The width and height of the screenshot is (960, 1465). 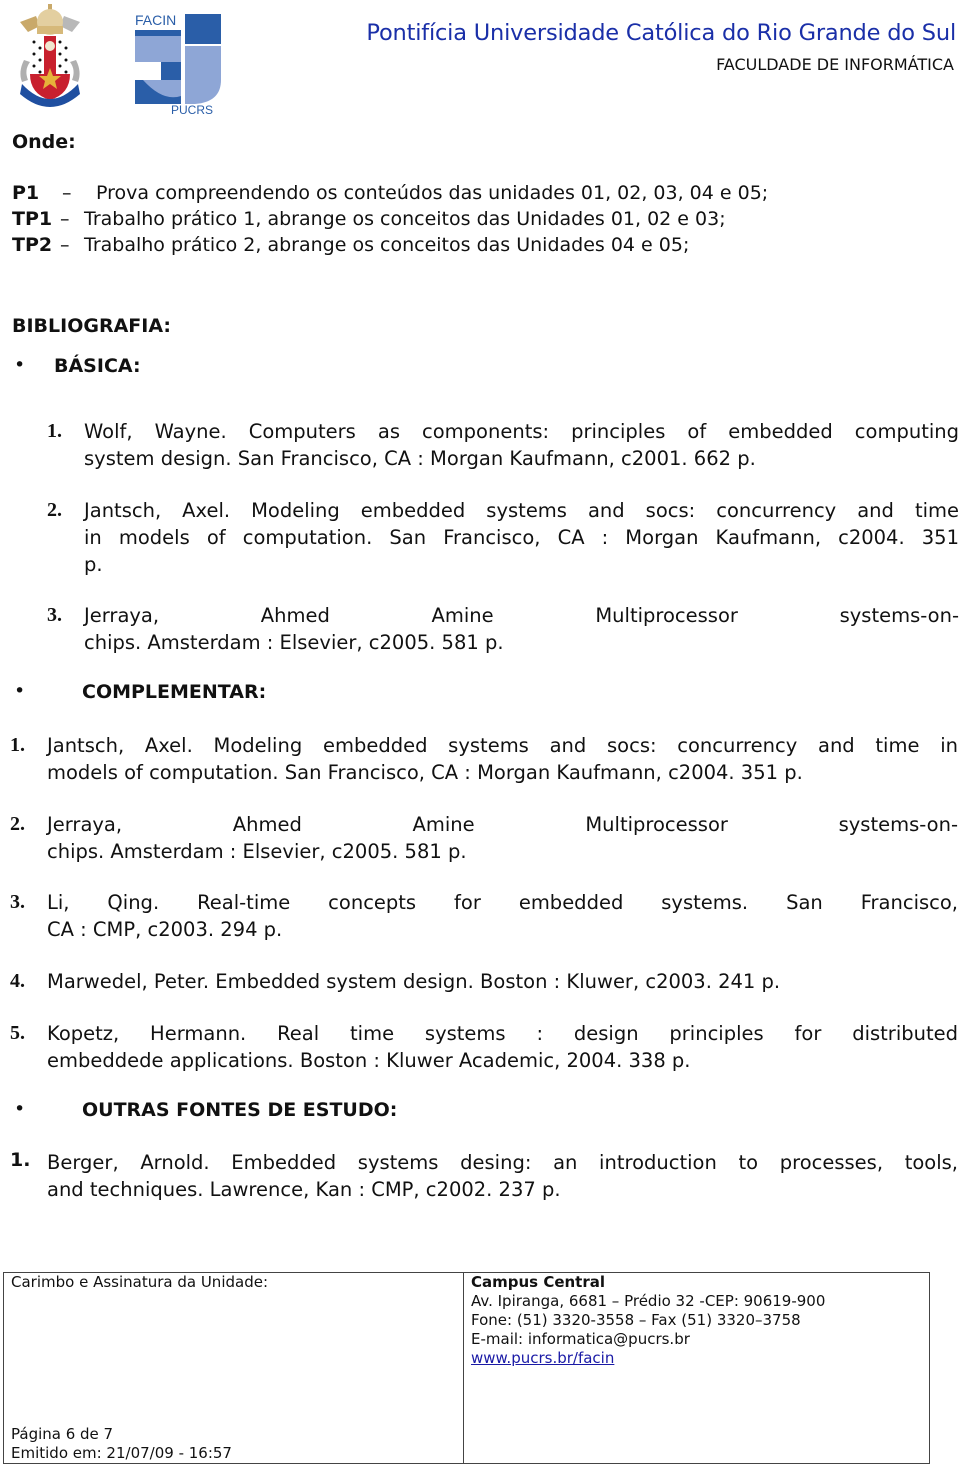 What do you see at coordinates (542, 1359) in the screenshot?
I see `website-link: www.pucrs.br/facin` at bounding box center [542, 1359].